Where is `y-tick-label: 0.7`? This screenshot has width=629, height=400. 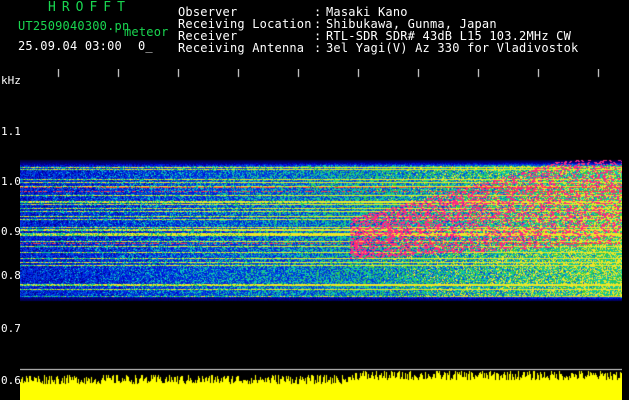 y-tick-label: 0.7 is located at coordinates (11, 328).